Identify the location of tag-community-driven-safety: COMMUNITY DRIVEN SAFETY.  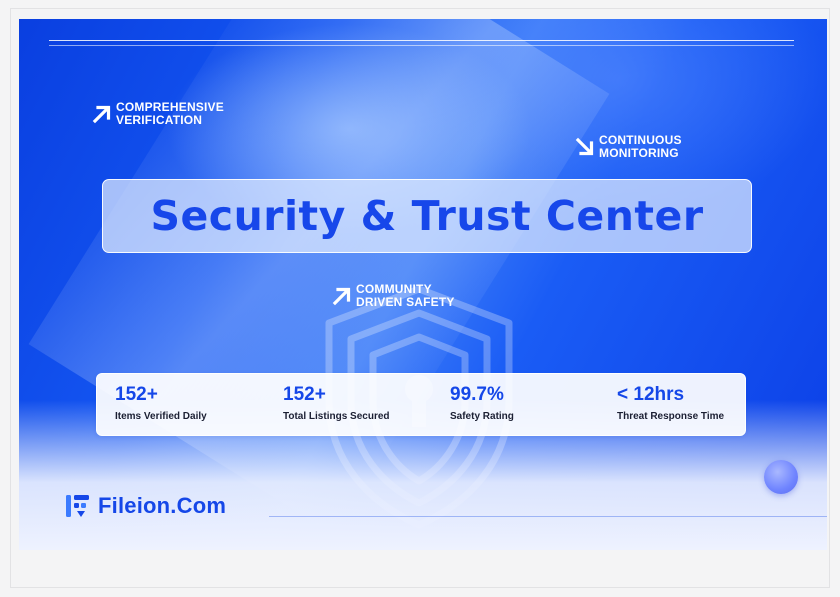
(393, 296).